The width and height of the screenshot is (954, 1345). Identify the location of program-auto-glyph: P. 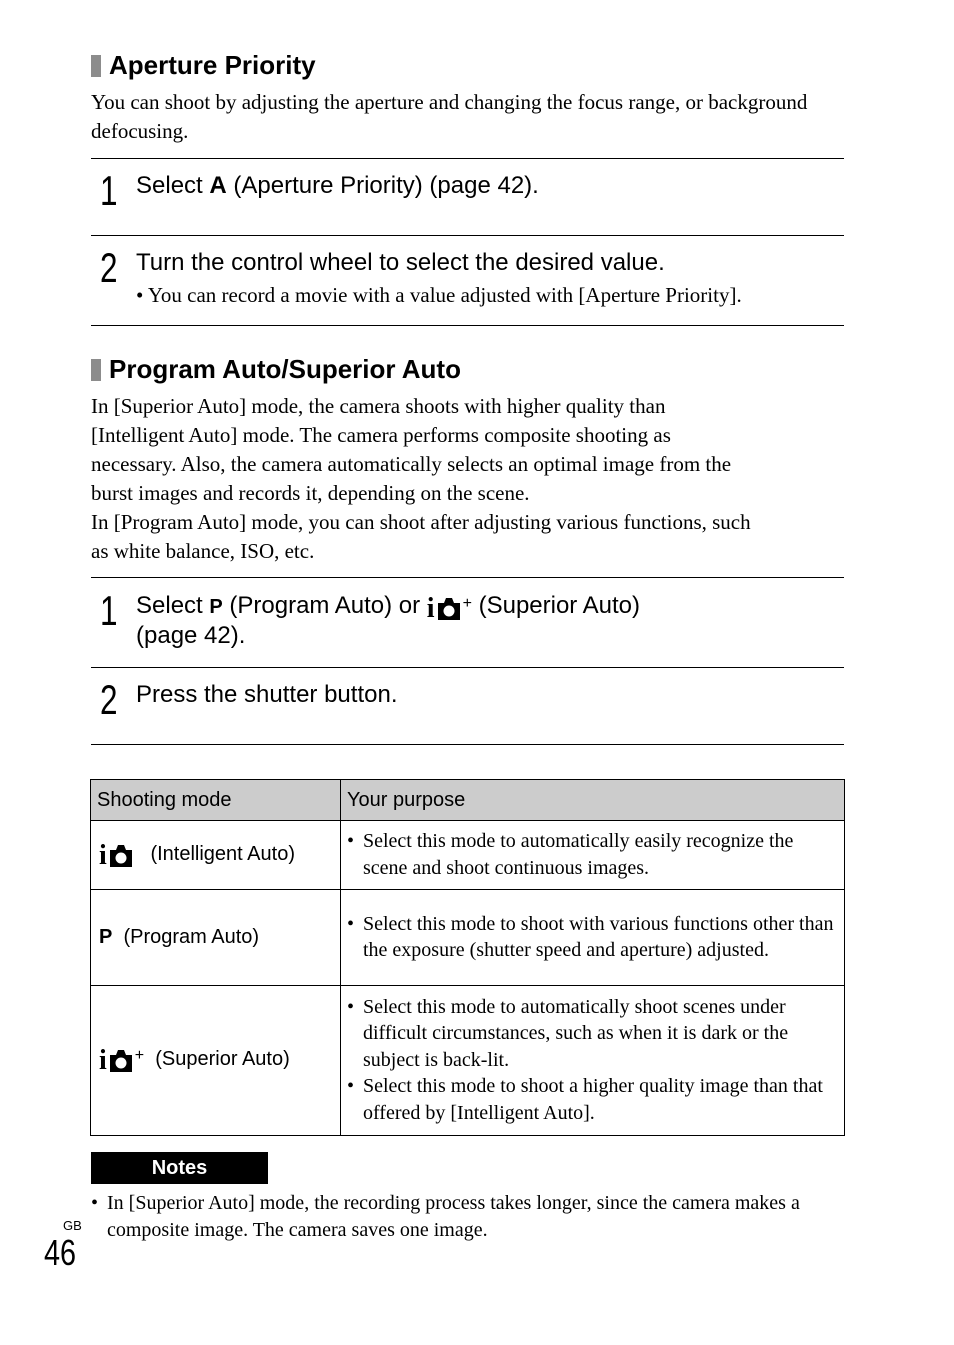
(216, 607).